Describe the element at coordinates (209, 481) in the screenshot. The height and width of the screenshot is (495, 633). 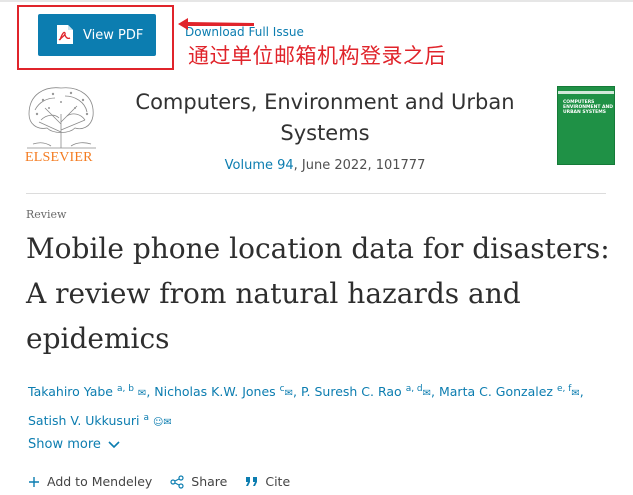
I see `share-label: Share` at that location.